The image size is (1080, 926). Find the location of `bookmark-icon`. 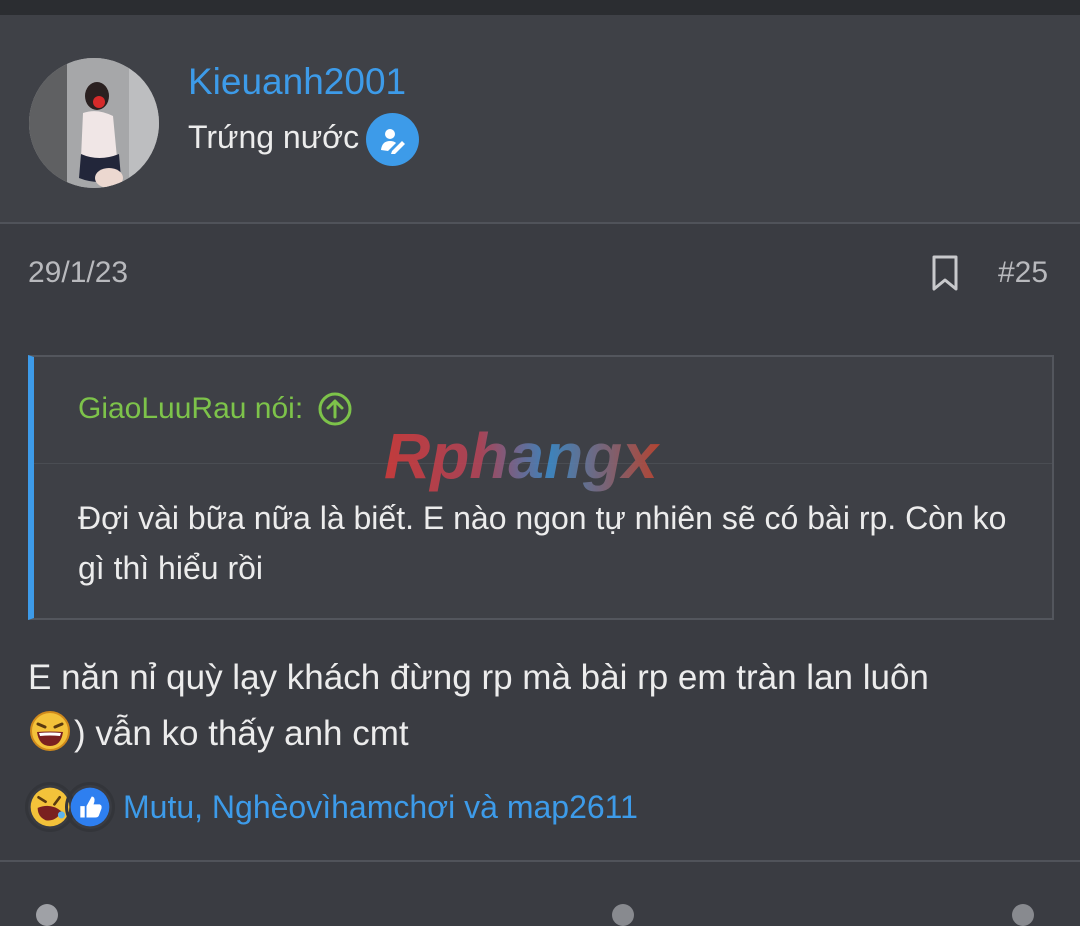

bookmark-icon is located at coordinates (945, 273).